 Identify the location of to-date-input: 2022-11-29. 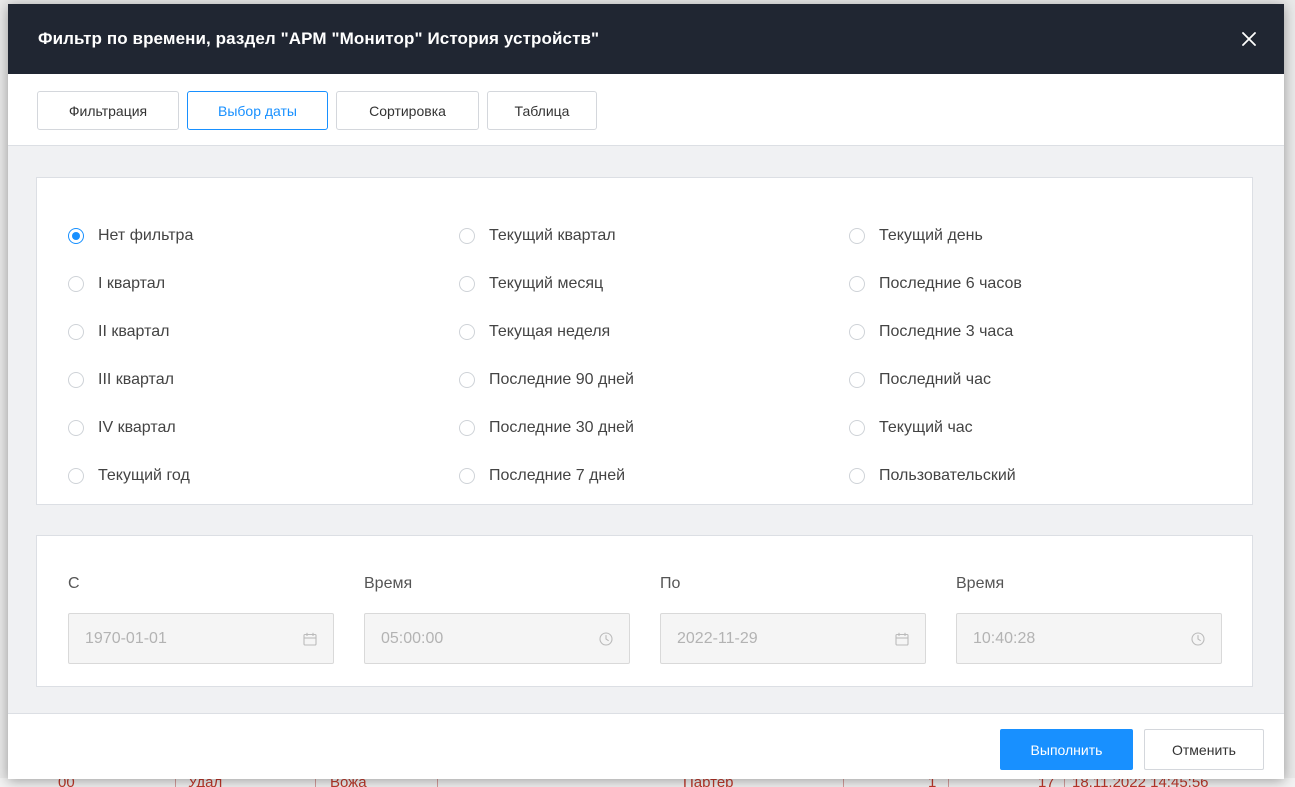
(793, 638).